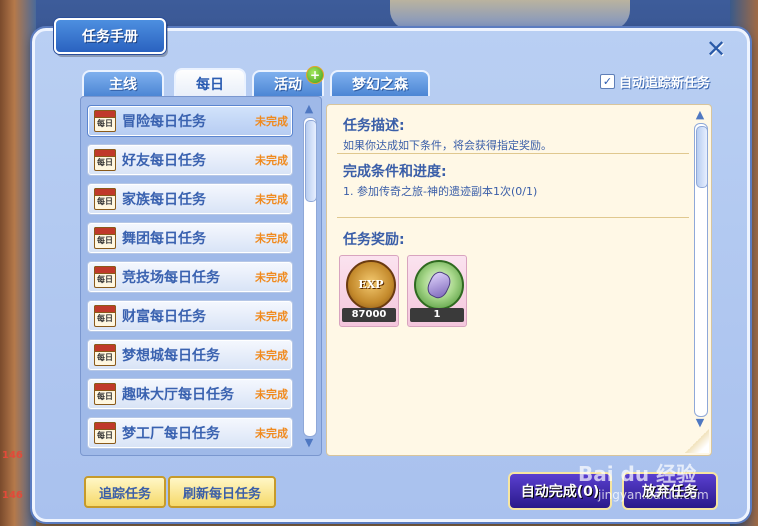 This screenshot has width=758, height=526. What do you see at coordinates (164, 239) in the screenshot?
I see `task-name: 舞团每日任务` at bounding box center [164, 239].